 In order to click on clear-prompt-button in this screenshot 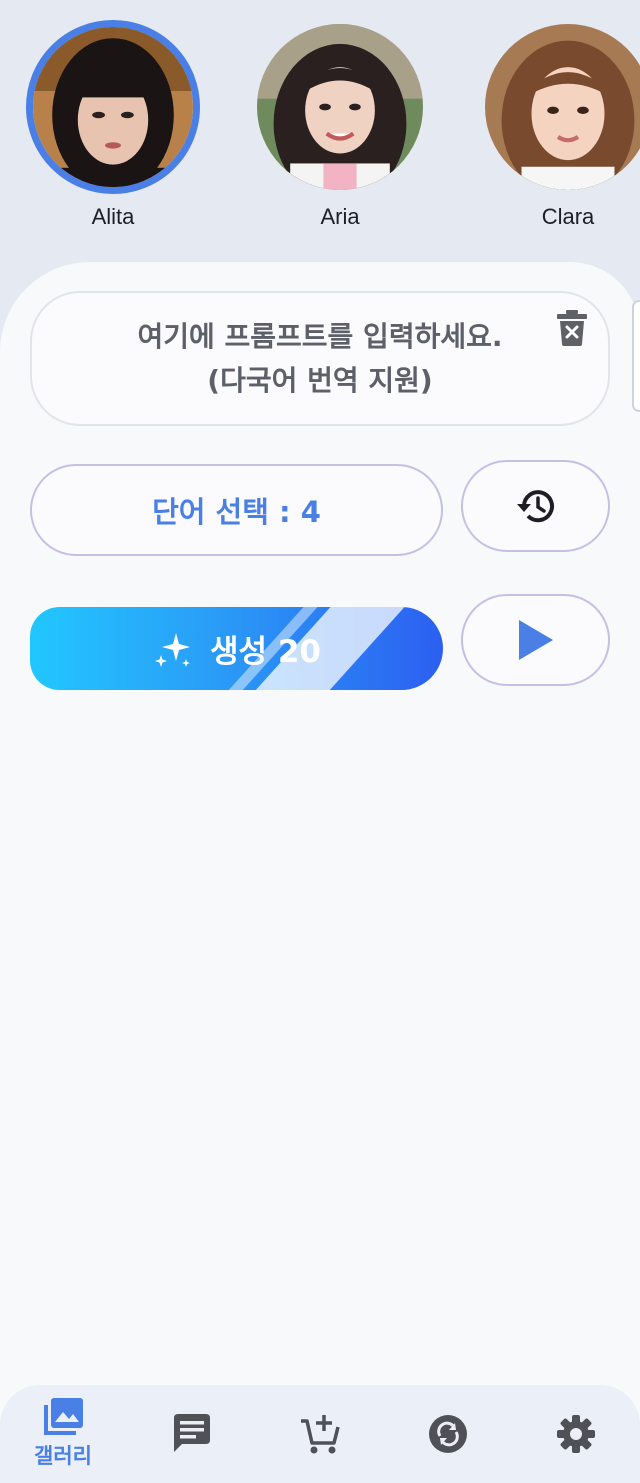, I will do `click(572, 328)`.